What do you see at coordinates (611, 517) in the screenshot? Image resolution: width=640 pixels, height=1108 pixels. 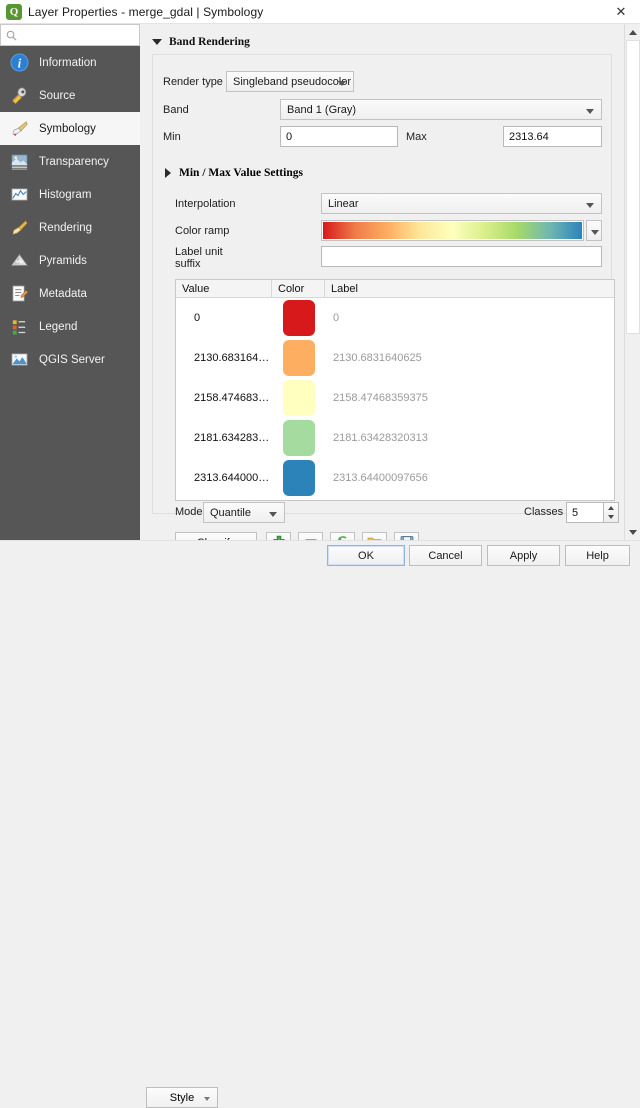 I see `stepper-down-icon` at bounding box center [611, 517].